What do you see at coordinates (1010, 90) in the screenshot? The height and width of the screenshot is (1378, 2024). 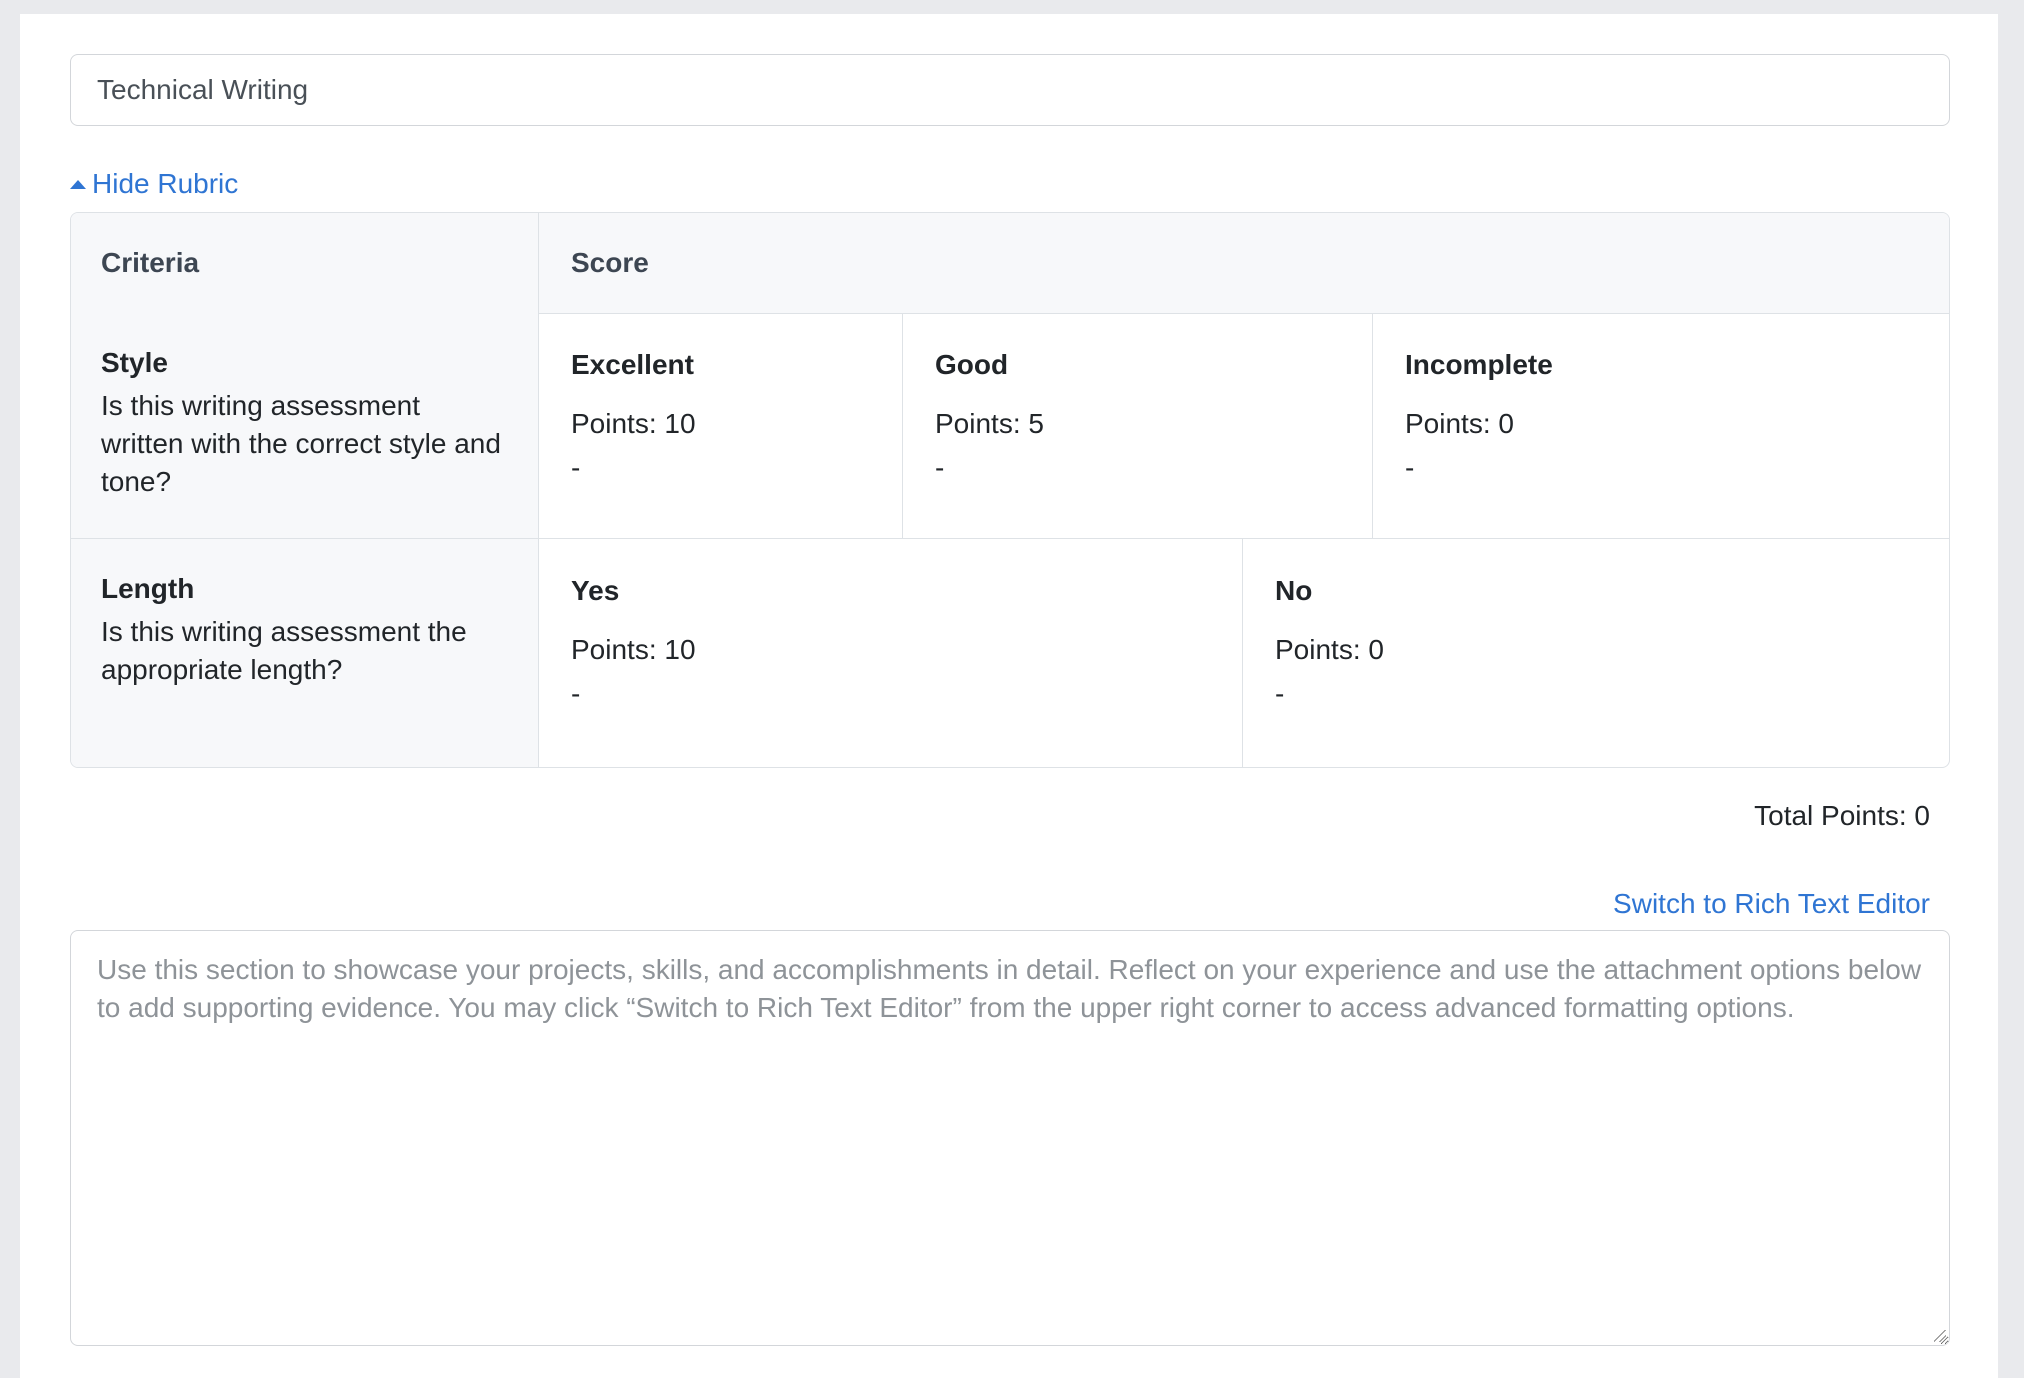 I see `title-input` at bounding box center [1010, 90].